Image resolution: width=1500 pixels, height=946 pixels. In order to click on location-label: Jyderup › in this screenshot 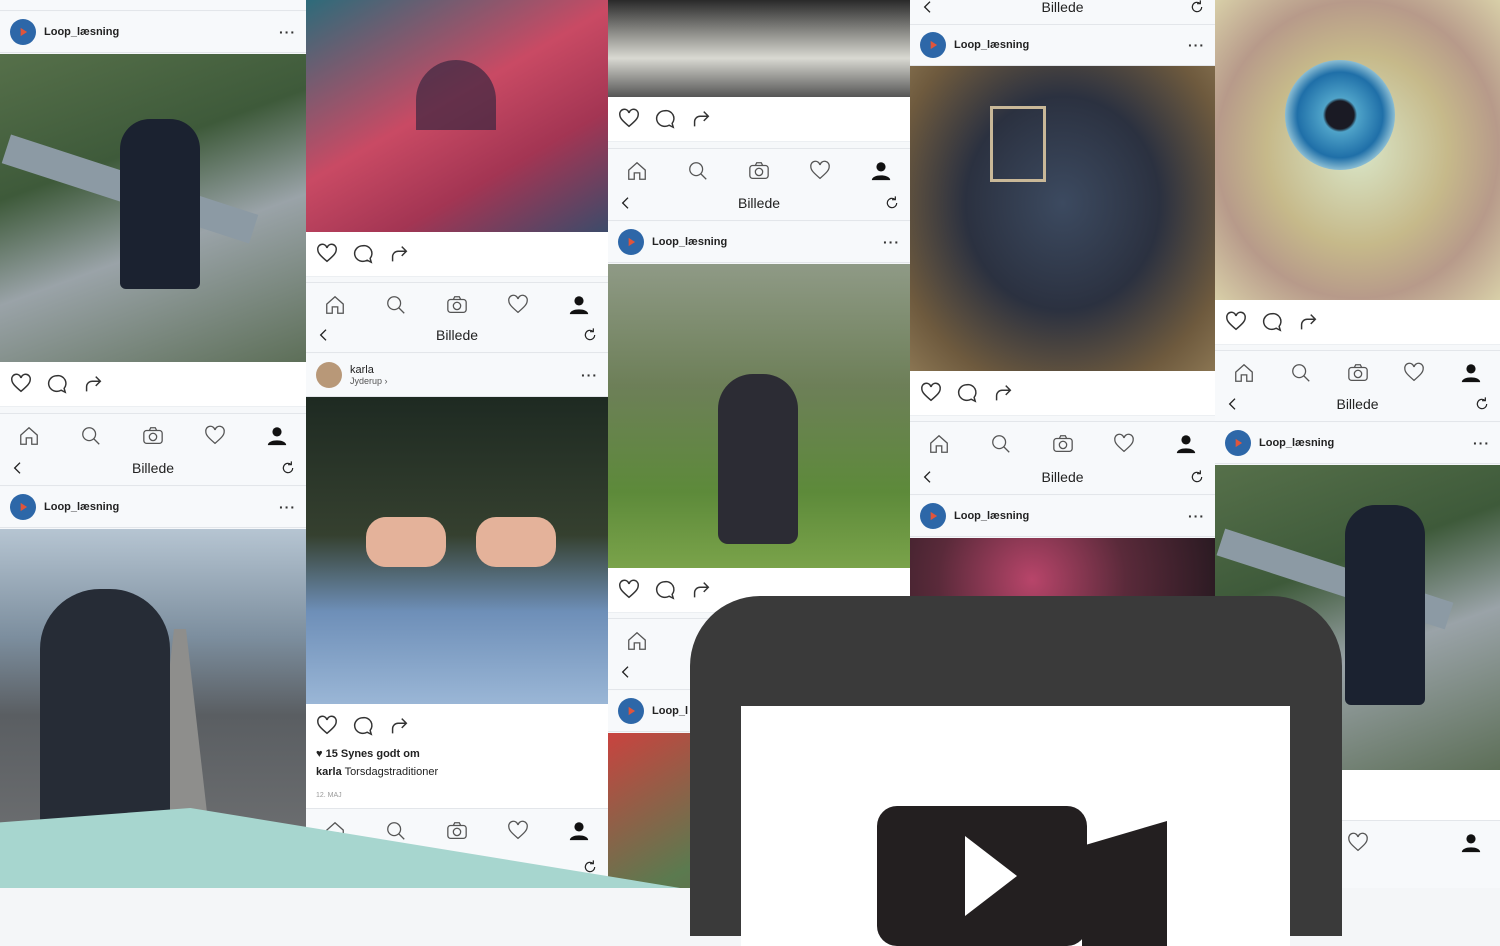, I will do `click(369, 381)`.